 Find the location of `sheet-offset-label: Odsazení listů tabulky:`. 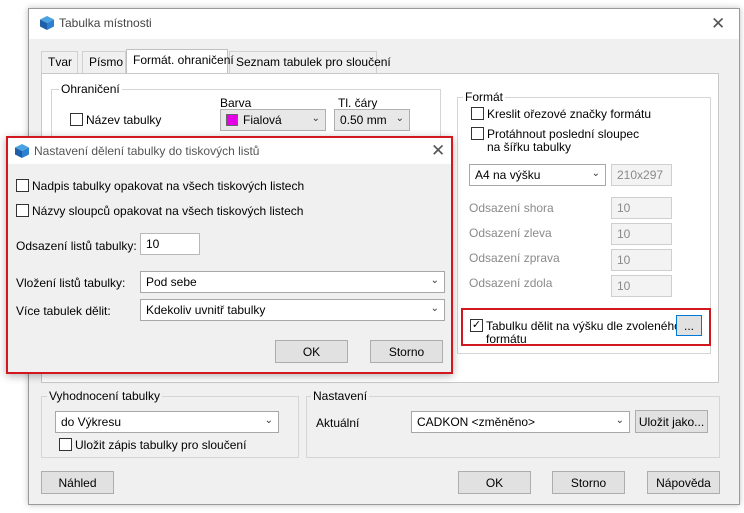

sheet-offset-label: Odsazení listů tabulky: is located at coordinates (76, 246).